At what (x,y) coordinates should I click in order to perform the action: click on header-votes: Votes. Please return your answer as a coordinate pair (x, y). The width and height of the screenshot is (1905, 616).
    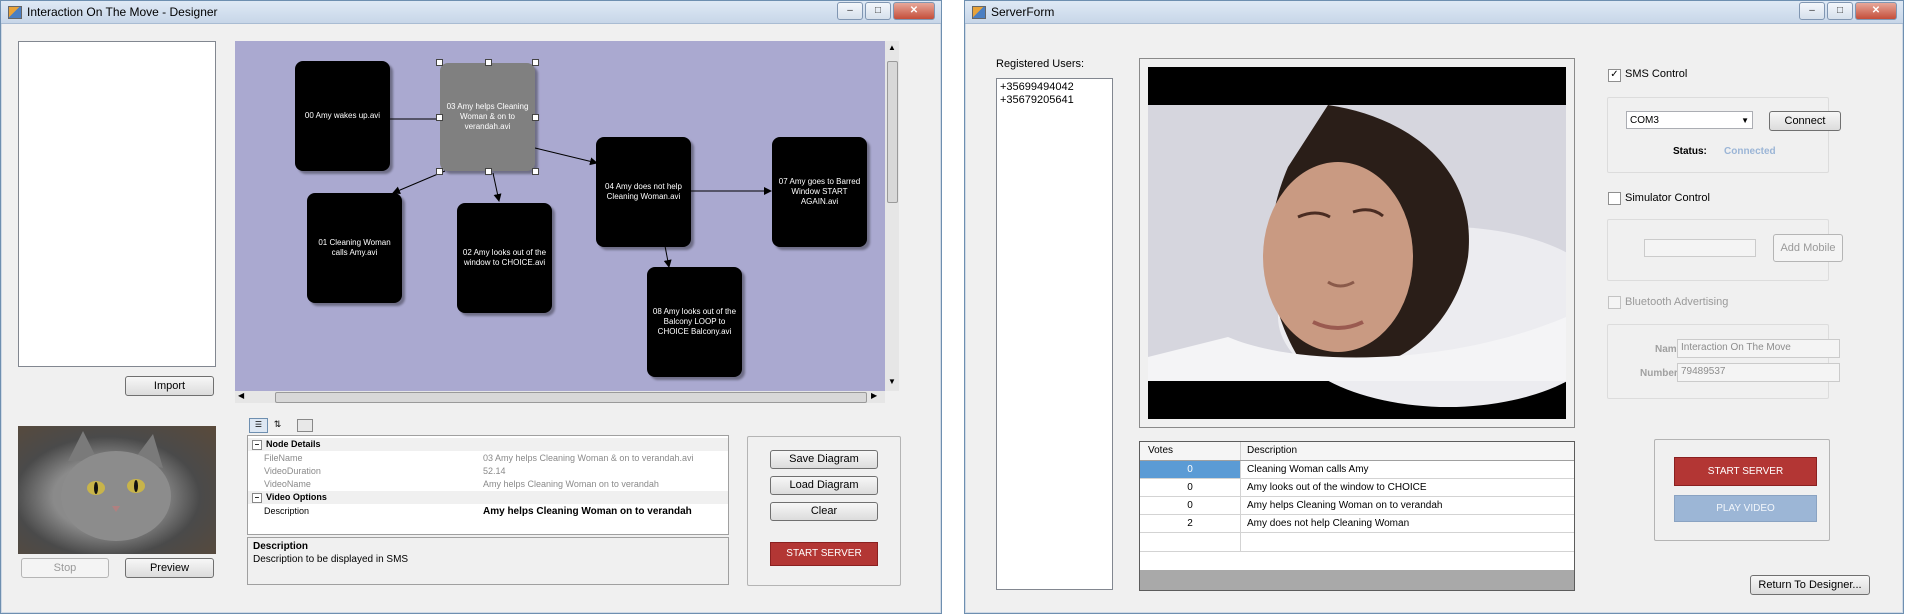
    Looking at the image, I should click on (1160, 451).